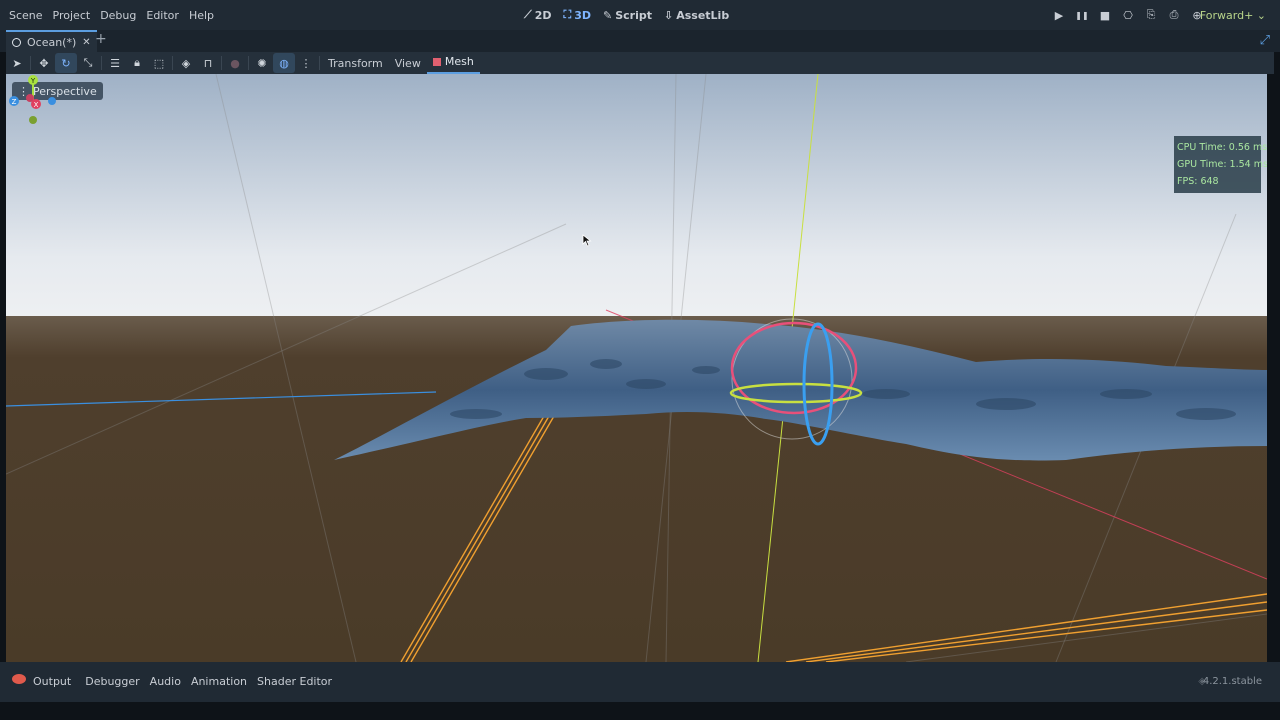 This screenshot has height=720, width=1280. What do you see at coordinates (453, 63) in the screenshot?
I see `mesh-menu: Mesh` at bounding box center [453, 63].